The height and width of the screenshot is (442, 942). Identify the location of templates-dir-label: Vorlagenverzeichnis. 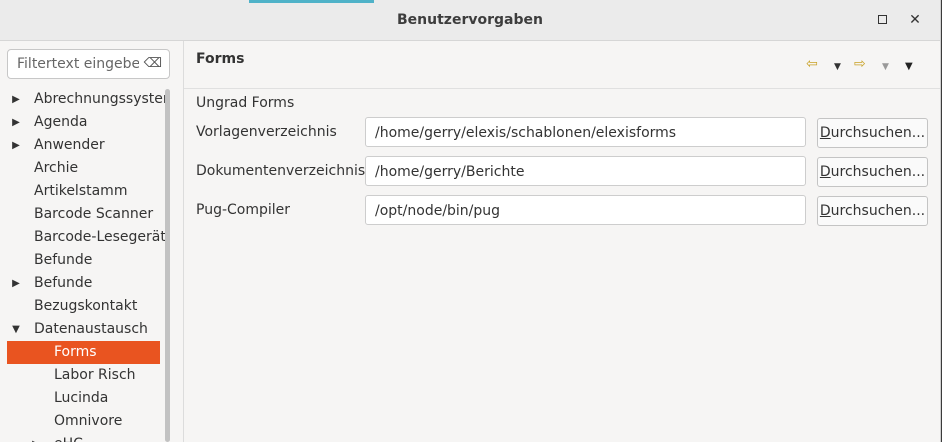
(266, 132).